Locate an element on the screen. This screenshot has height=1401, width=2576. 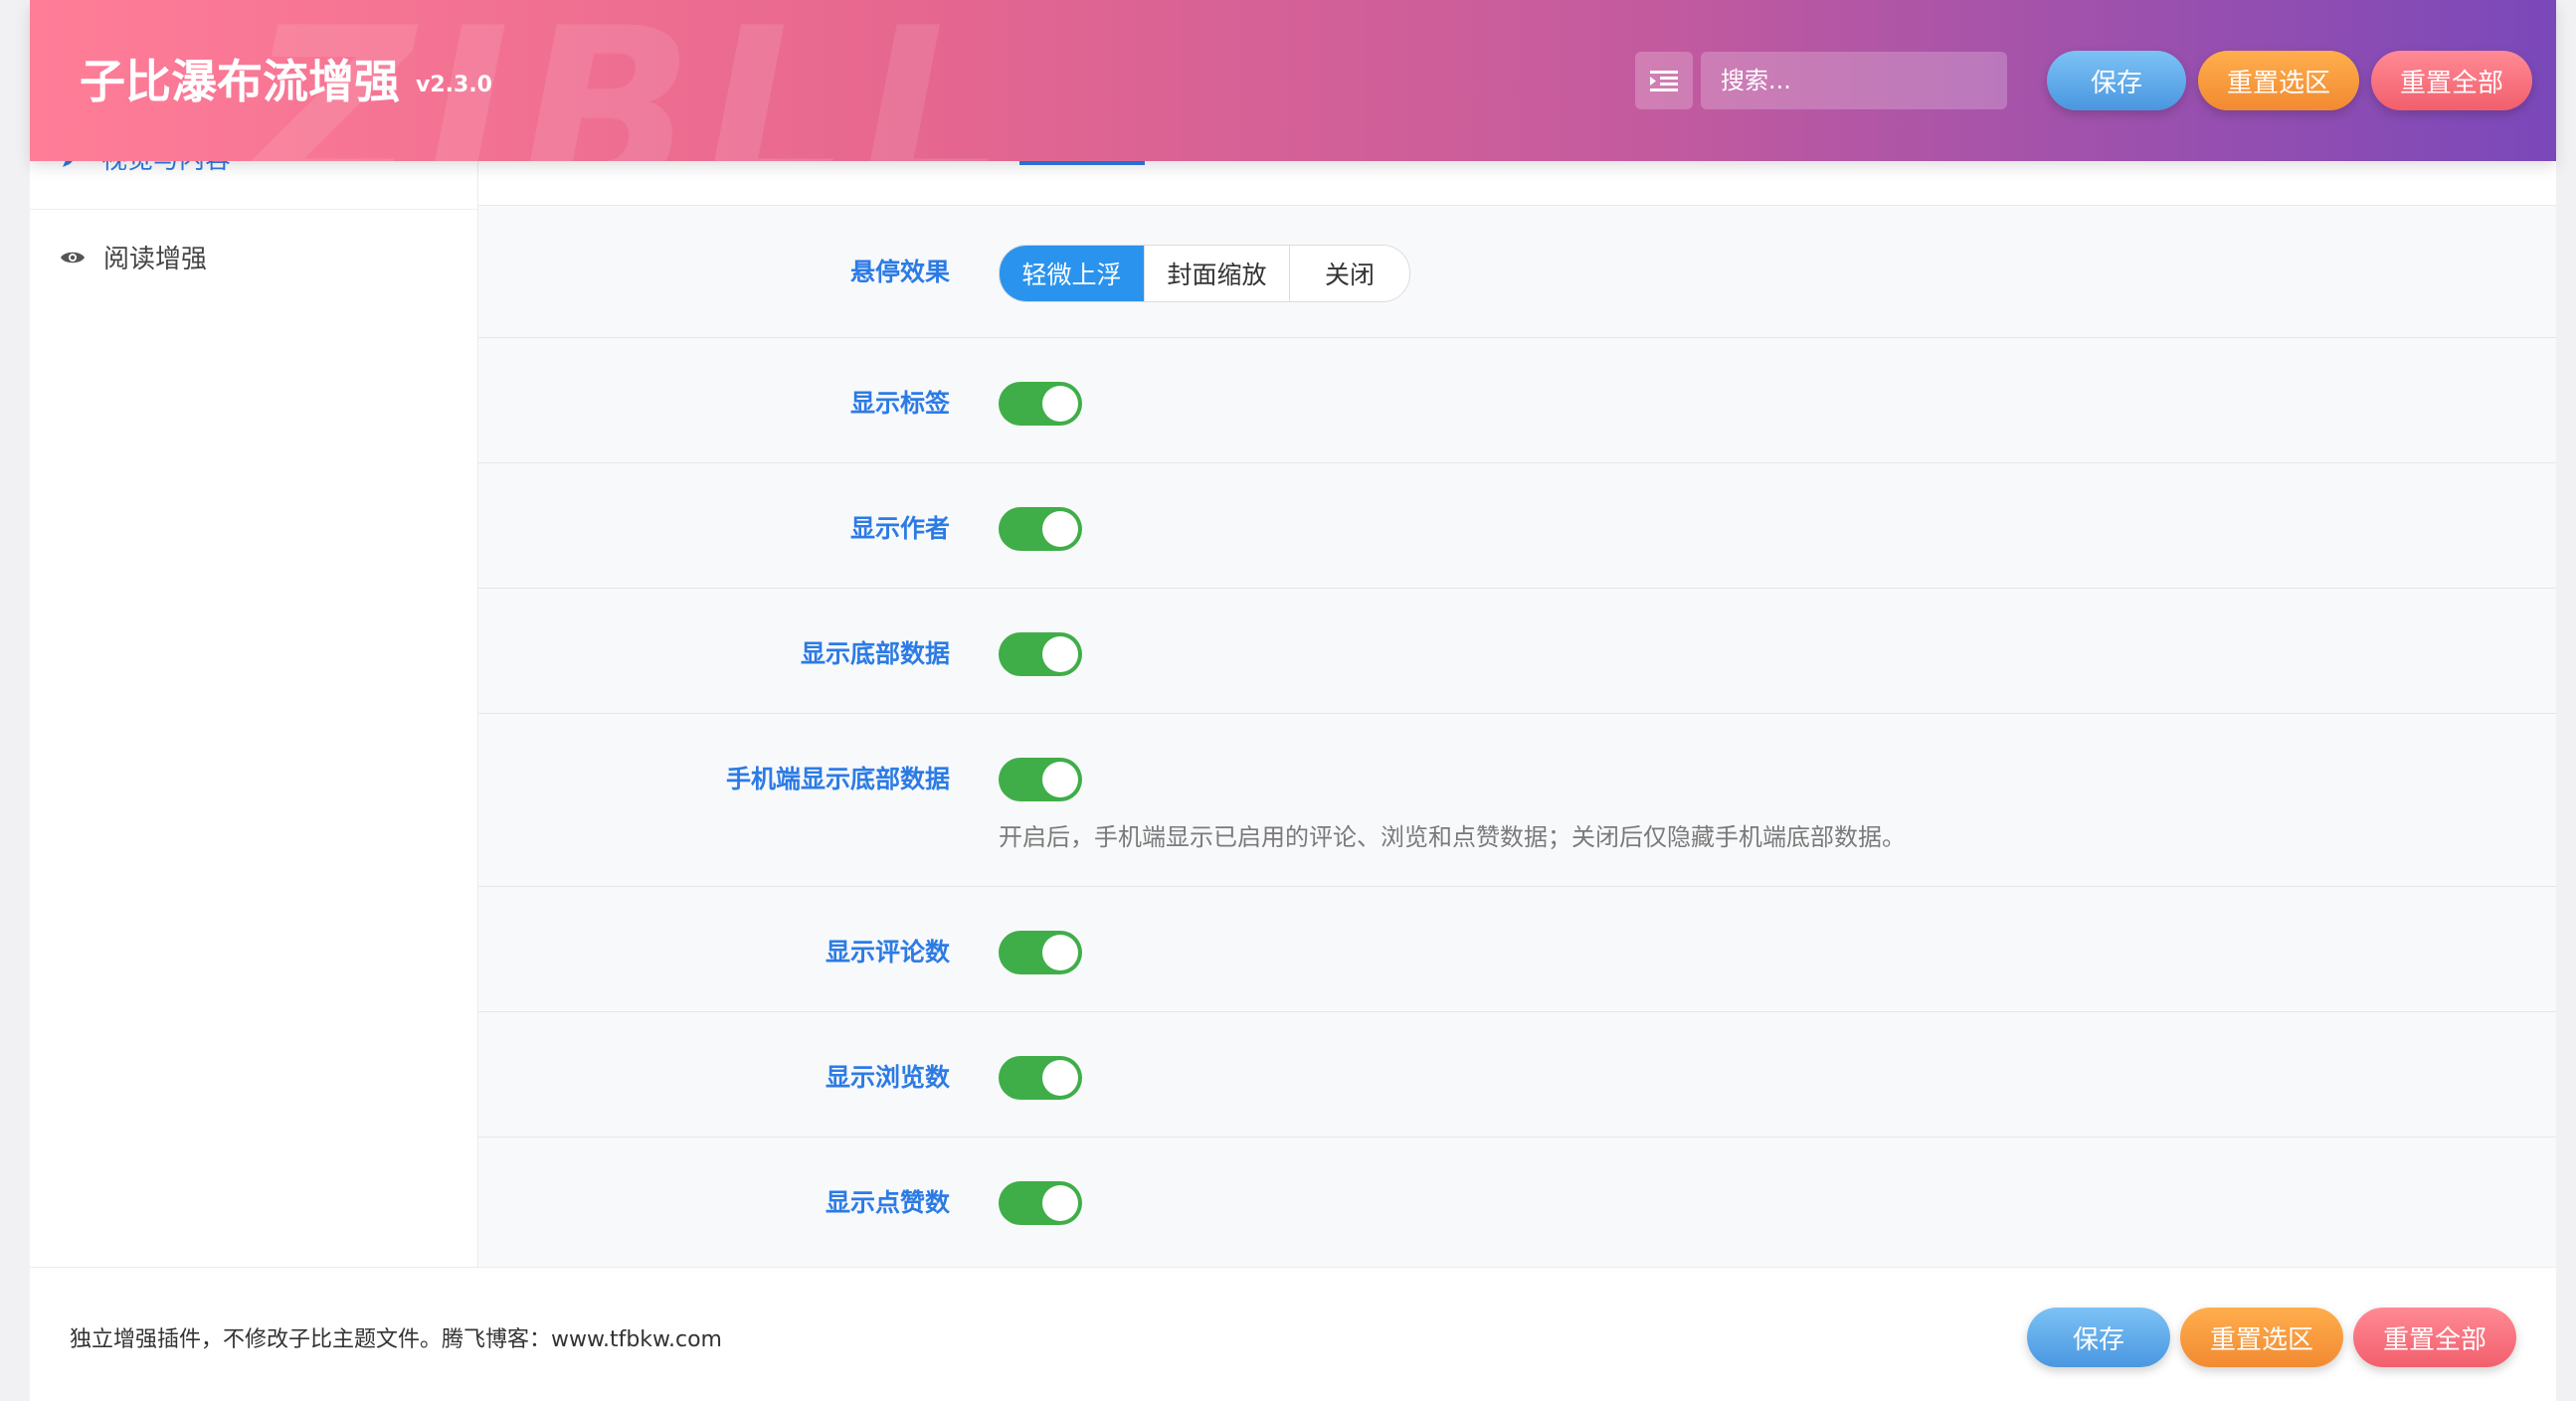
menu-toggle-button is located at coordinates (1664, 80).